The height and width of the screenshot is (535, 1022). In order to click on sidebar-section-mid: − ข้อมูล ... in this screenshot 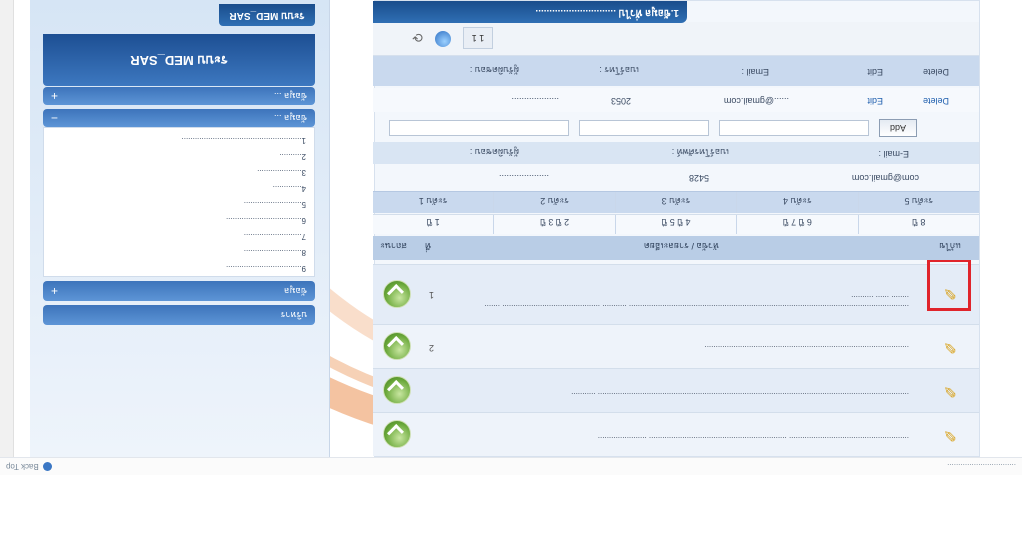, I will do `click(179, 118)`.